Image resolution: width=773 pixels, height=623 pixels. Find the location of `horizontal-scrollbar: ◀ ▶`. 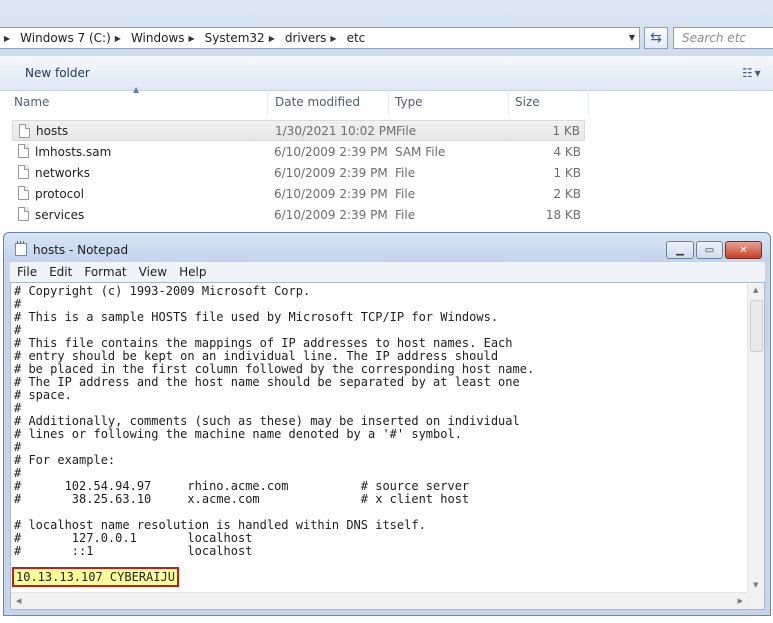

horizontal-scrollbar: ◀ ▶ is located at coordinates (379, 600).